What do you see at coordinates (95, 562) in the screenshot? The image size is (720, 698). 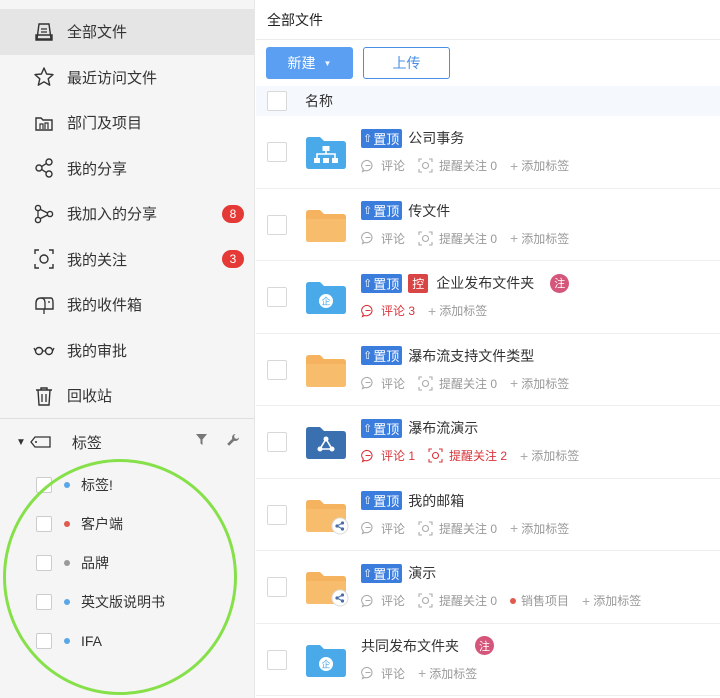 I see `tag-label: 品牌` at bounding box center [95, 562].